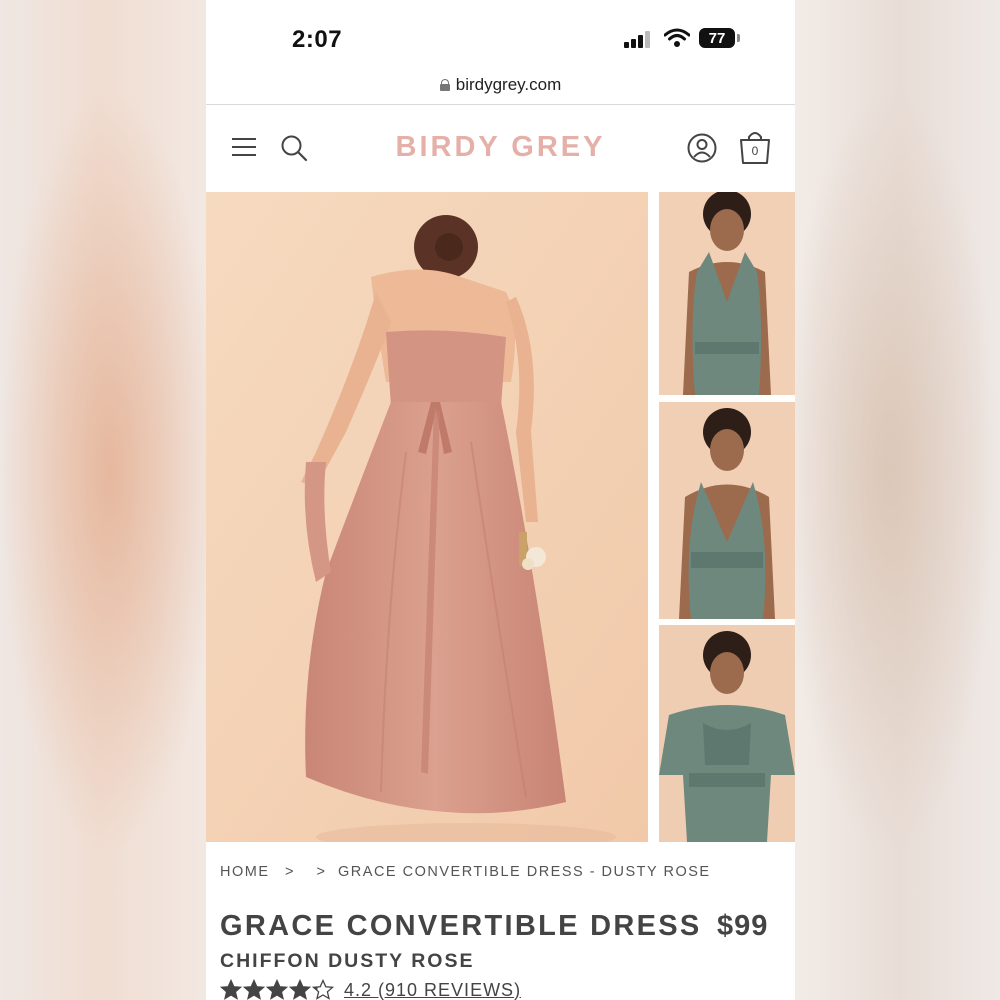 Image resolution: width=1000 pixels, height=1000 pixels. I want to click on site-header: BIRDY GREY 0, so click(500, 148).